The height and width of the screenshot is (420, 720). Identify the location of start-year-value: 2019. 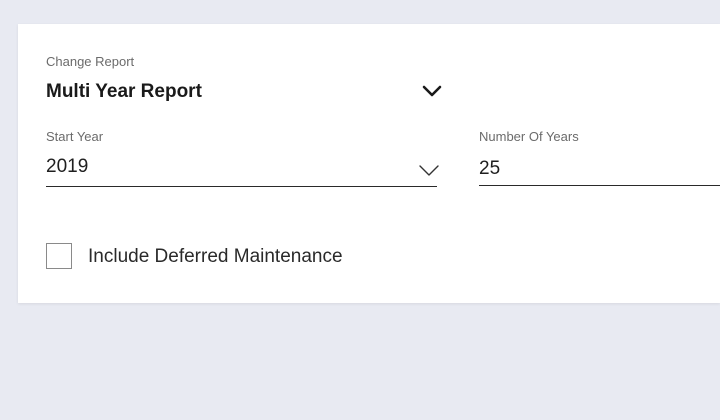
(67, 166).